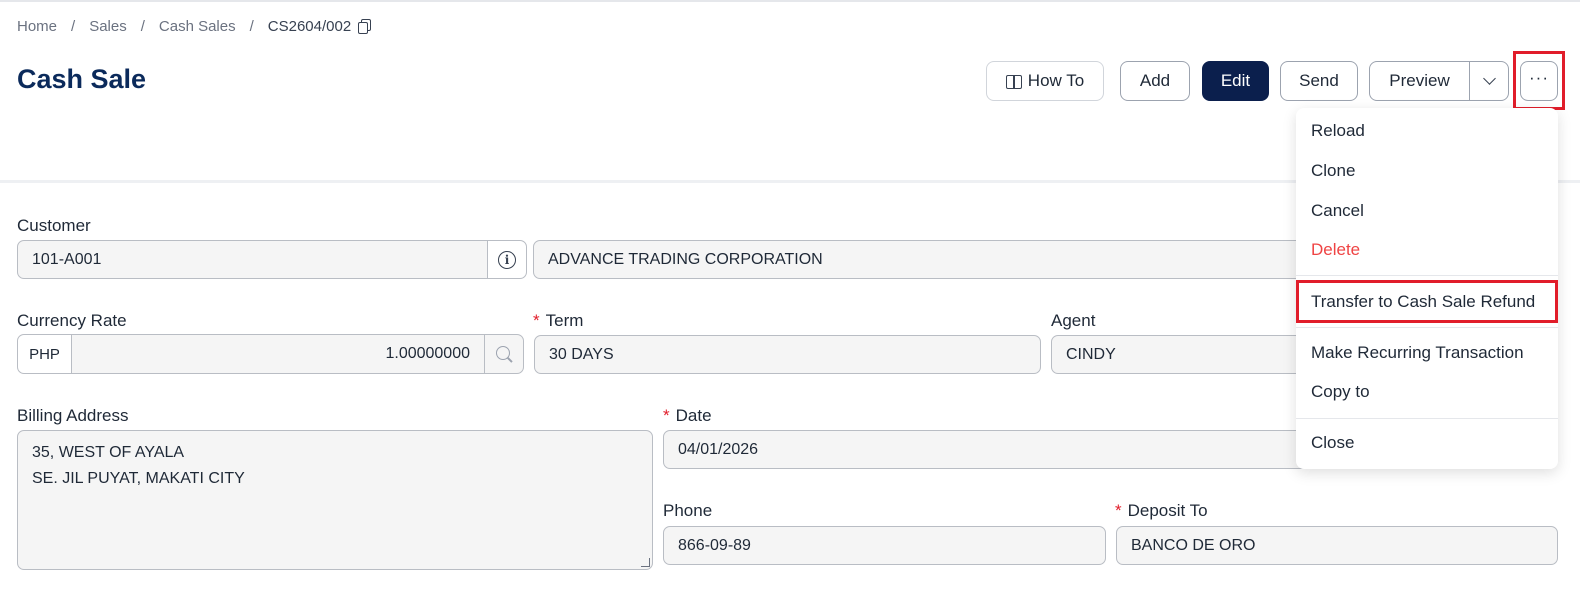 The height and width of the screenshot is (590, 1580). Describe the element at coordinates (1337, 545) in the screenshot. I see `deposit-to-field: BANCO DE ORO` at that location.